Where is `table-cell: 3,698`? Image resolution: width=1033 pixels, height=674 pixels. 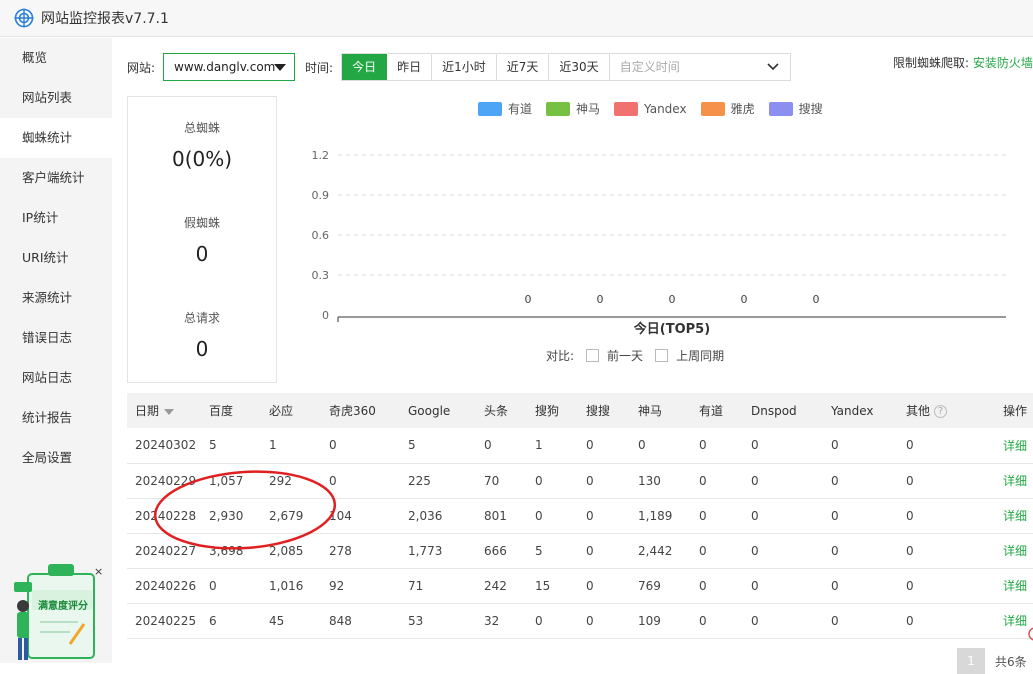
table-cell: 3,698 is located at coordinates (226, 550).